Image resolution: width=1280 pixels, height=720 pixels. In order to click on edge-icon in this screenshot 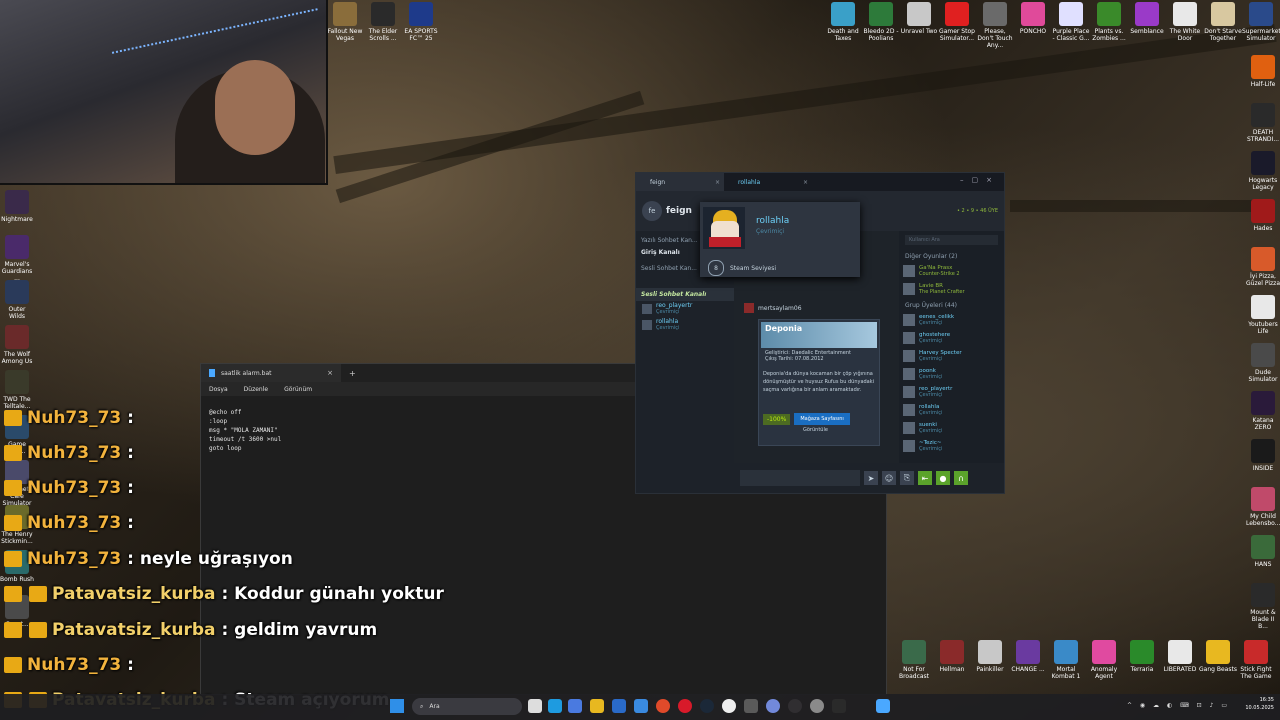, I will do `click(555, 706)`.